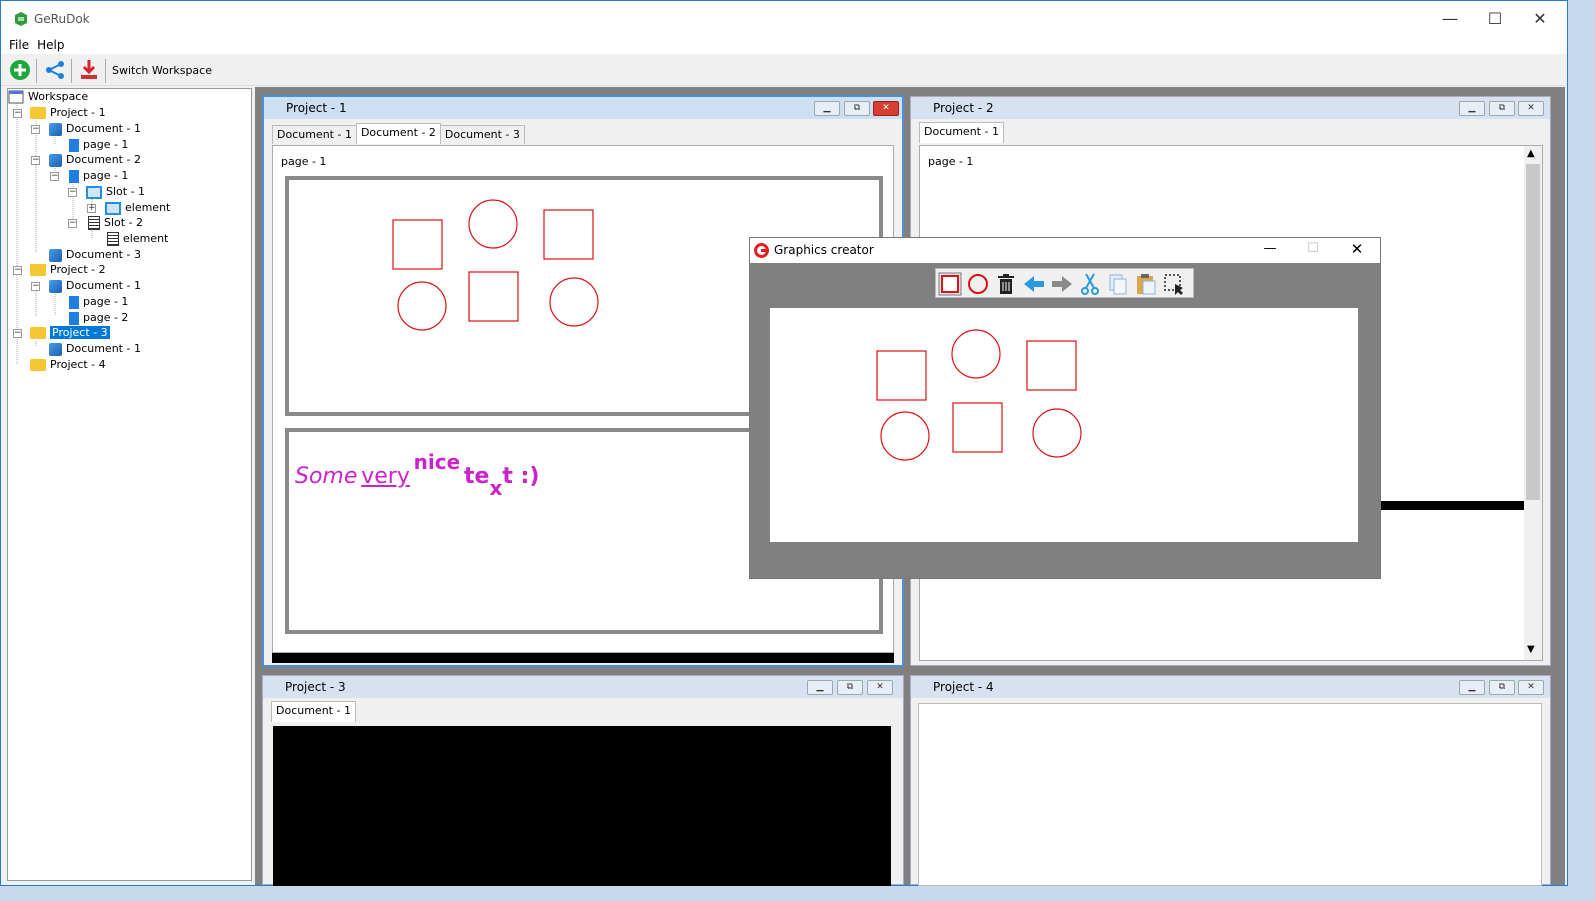 This screenshot has width=1595, height=901. I want to click on select-tool-icon, so click(1174, 284).